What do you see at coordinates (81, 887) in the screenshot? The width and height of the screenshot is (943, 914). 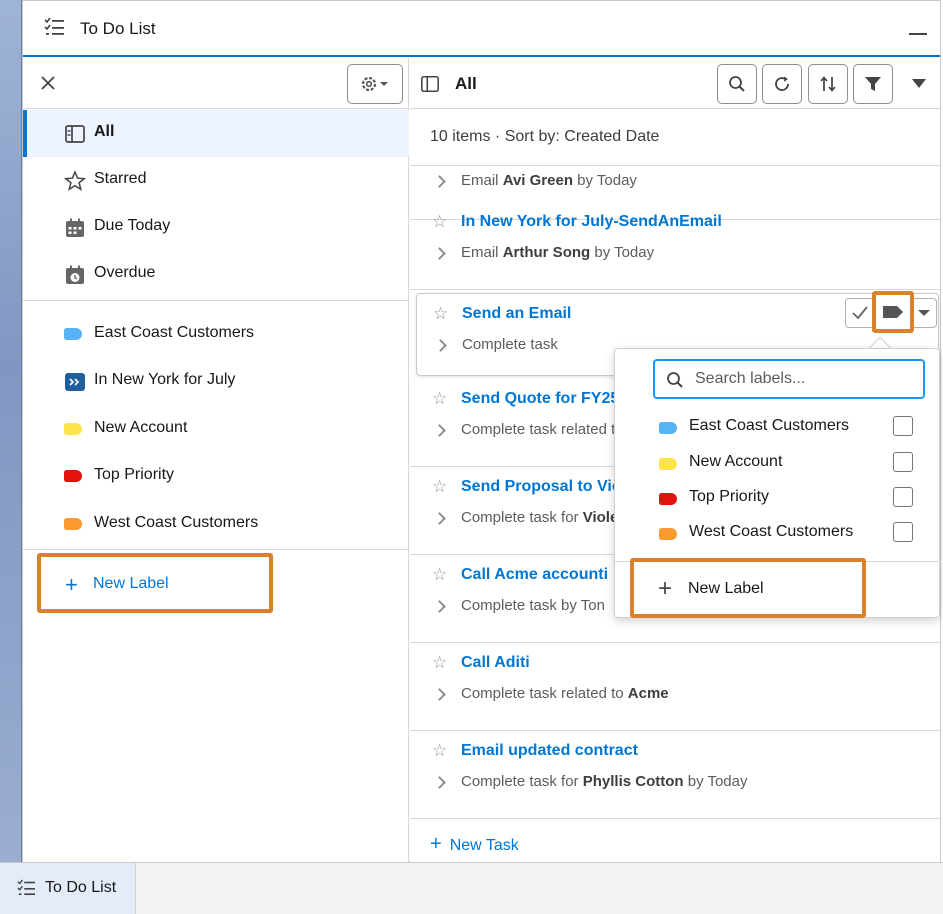 I see `utility-tab-label: To Do List` at bounding box center [81, 887].